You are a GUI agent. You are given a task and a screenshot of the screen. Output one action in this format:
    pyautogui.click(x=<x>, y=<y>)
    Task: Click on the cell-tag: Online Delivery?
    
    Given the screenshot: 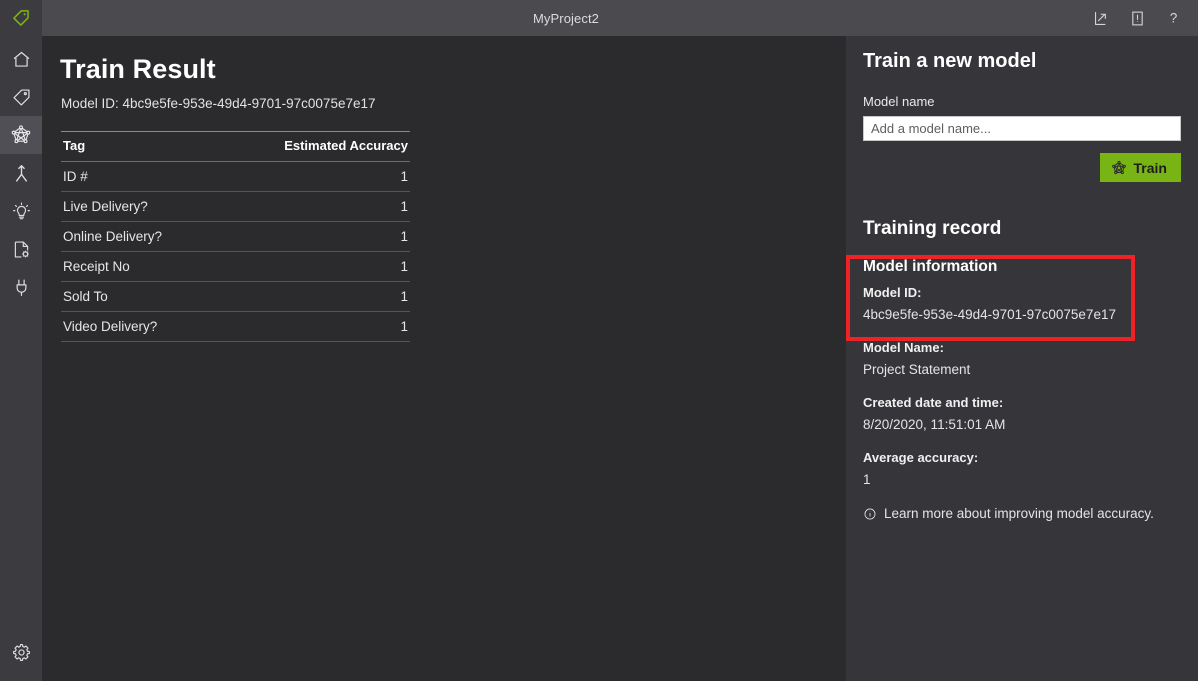 What is the action you would take?
    pyautogui.click(x=148, y=236)
    